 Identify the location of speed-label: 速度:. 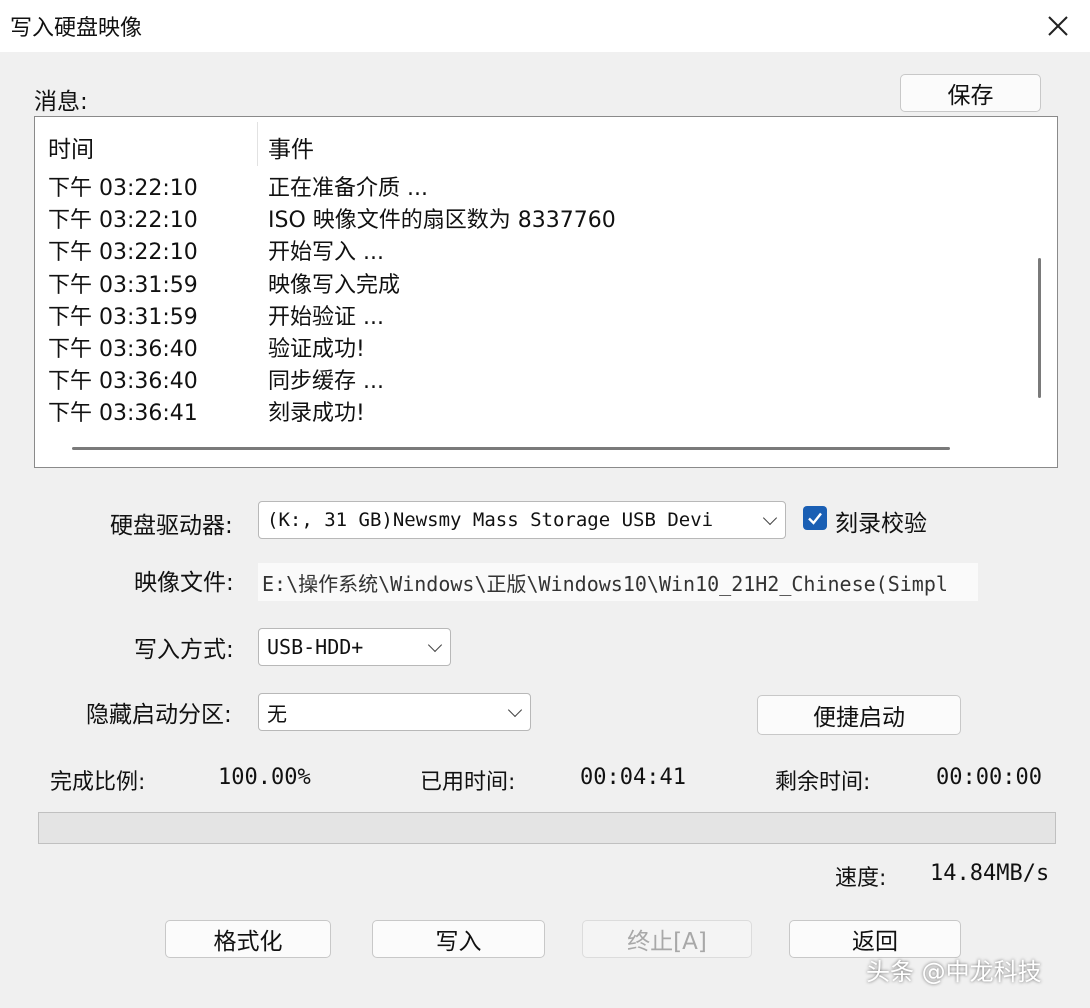
(861, 878).